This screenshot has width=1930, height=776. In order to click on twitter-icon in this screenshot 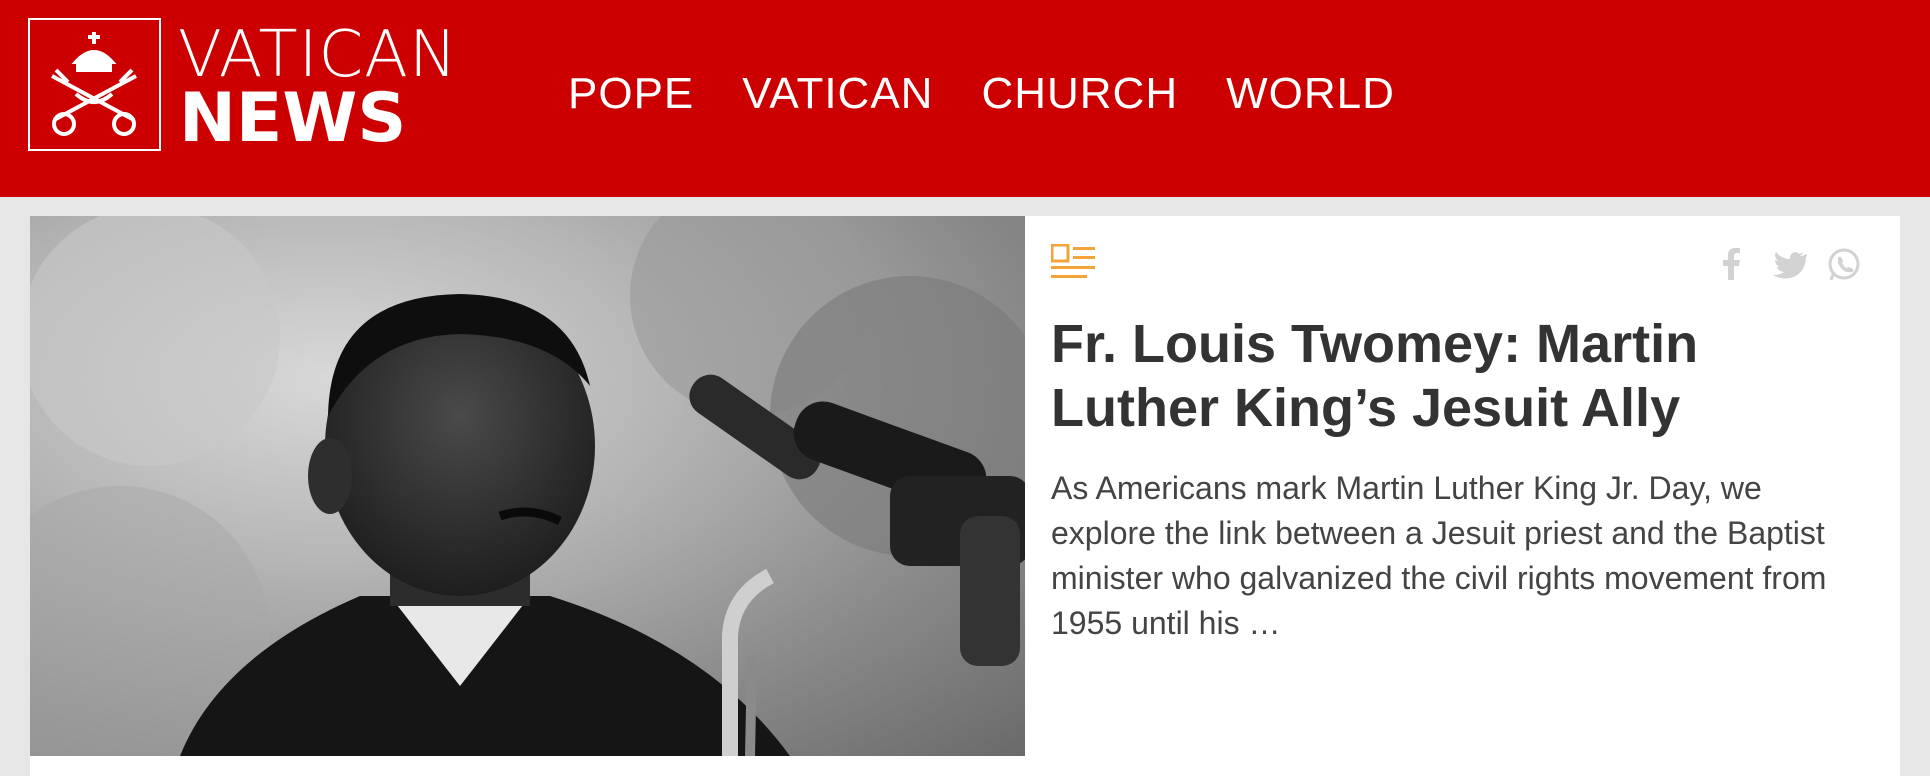, I will do `click(1789, 265)`.